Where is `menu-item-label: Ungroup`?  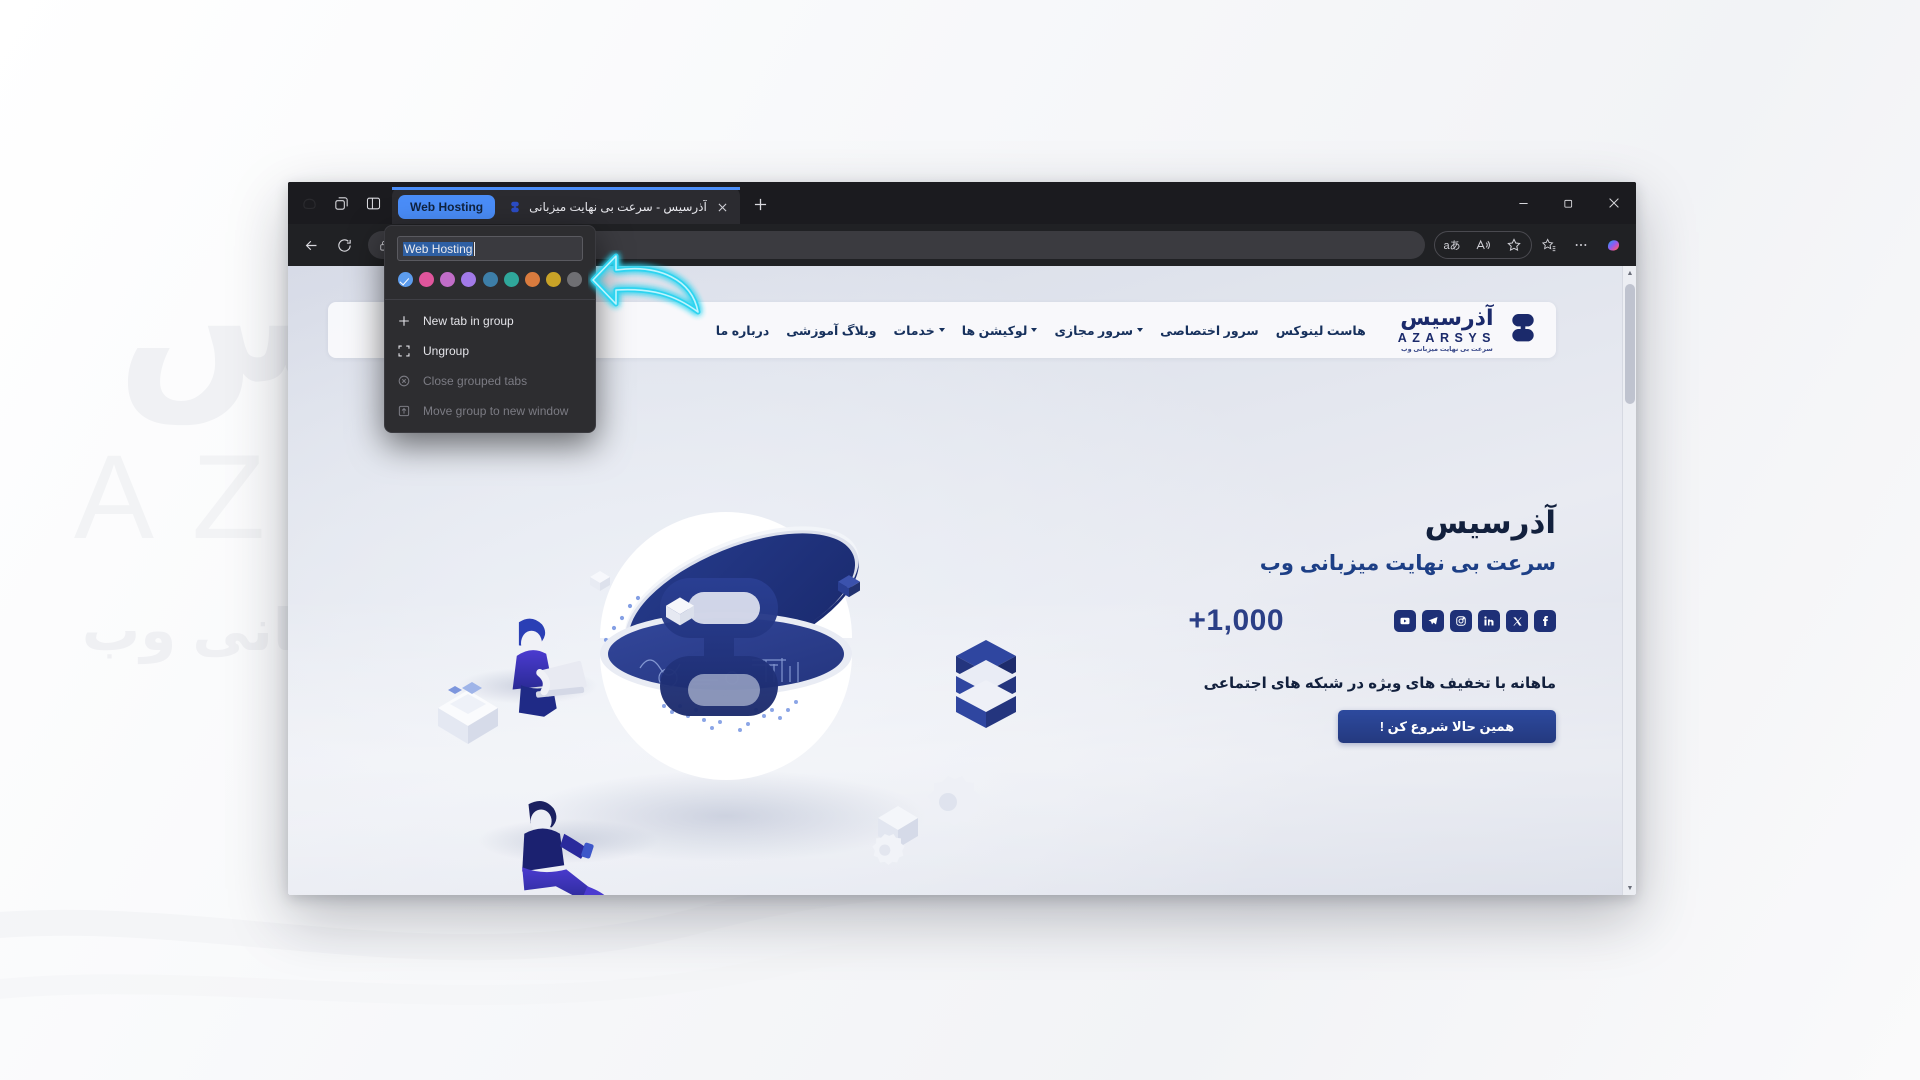 menu-item-label: Ungroup is located at coordinates (446, 351).